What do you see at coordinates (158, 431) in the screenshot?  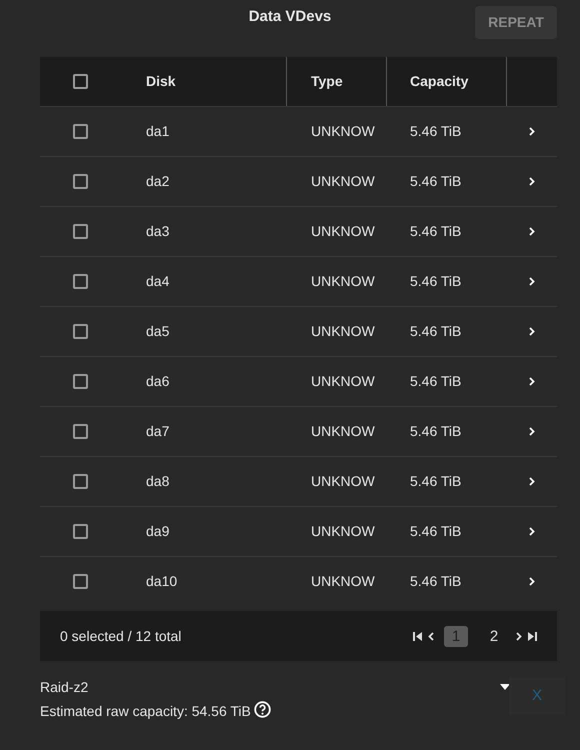 I see `table-cell: da7` at bounding box center [158, 431].